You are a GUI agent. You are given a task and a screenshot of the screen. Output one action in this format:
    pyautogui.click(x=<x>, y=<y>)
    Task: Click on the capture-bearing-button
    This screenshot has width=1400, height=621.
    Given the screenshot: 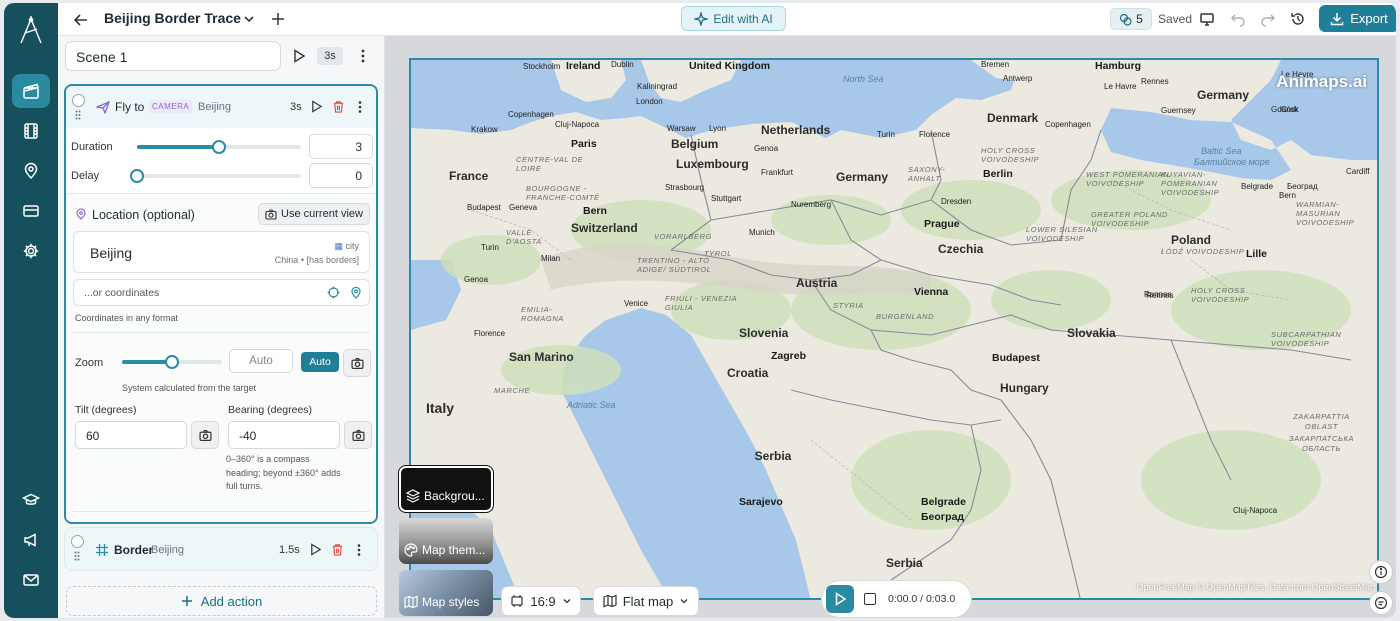 What is the action you would take?
    pyautogui.click(x=358, y=435)
    